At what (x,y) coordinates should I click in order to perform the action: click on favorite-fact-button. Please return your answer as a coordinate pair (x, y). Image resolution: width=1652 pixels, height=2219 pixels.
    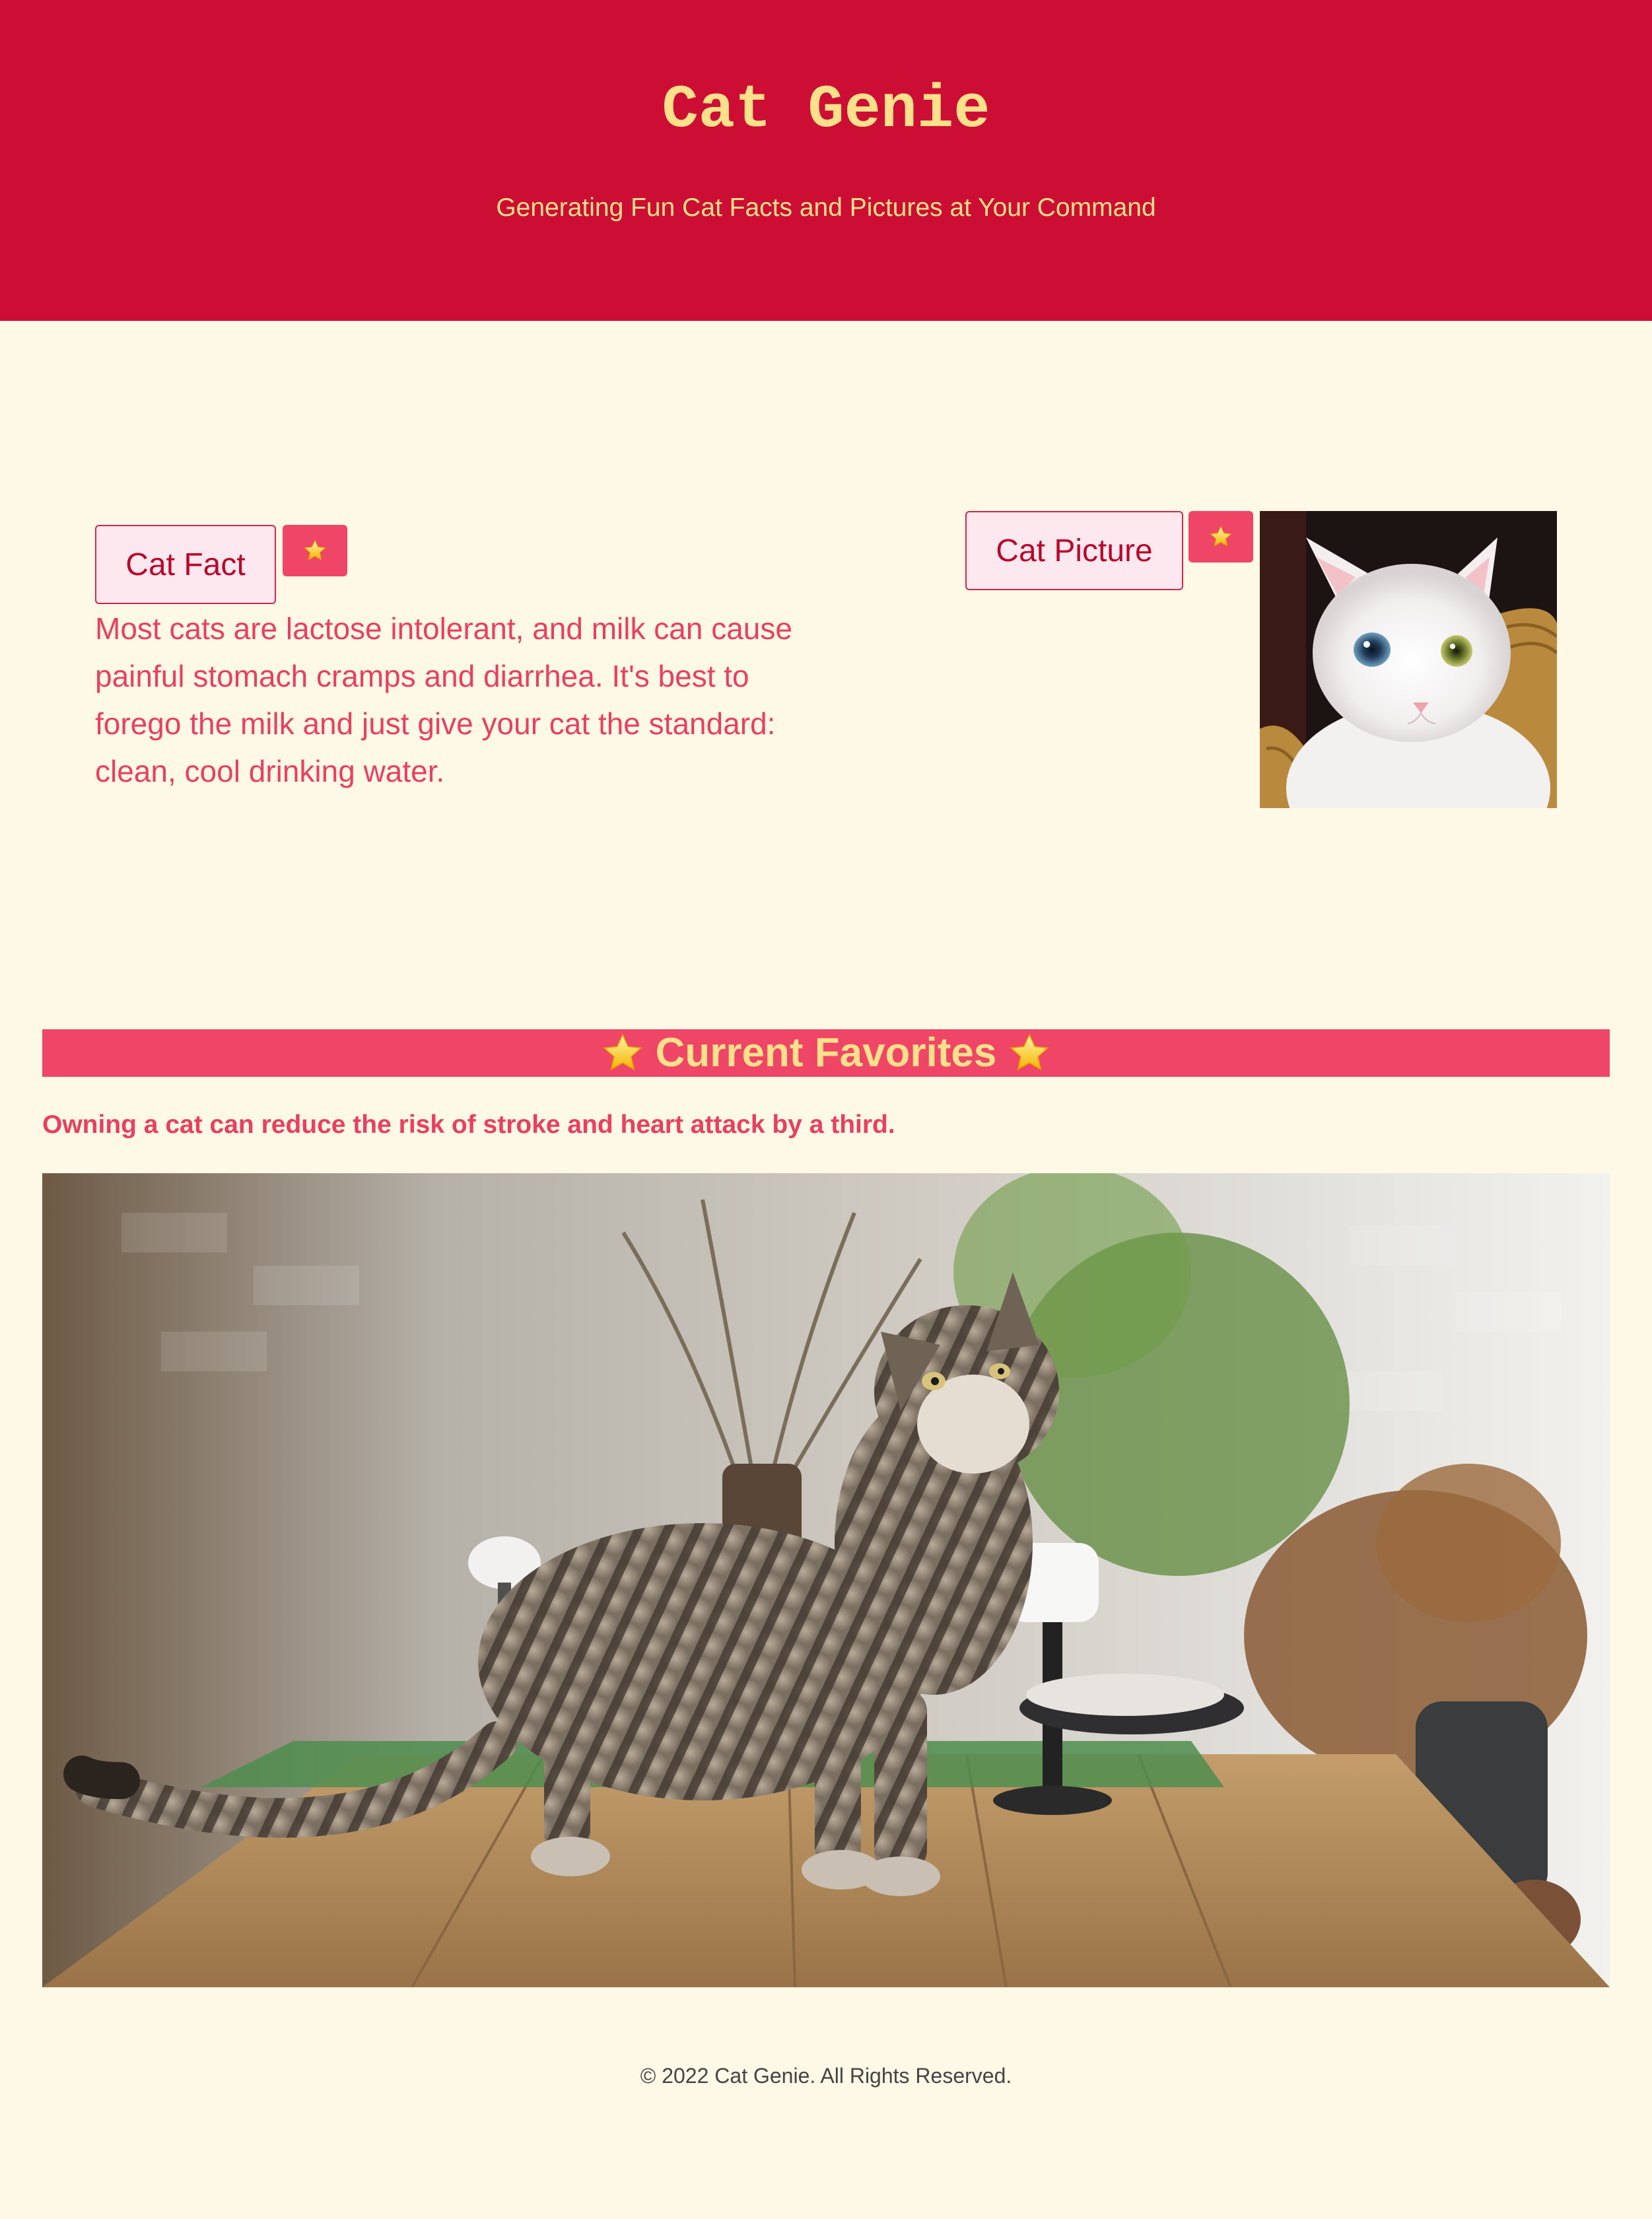
    Looking at the image, I should click on (315, 550).